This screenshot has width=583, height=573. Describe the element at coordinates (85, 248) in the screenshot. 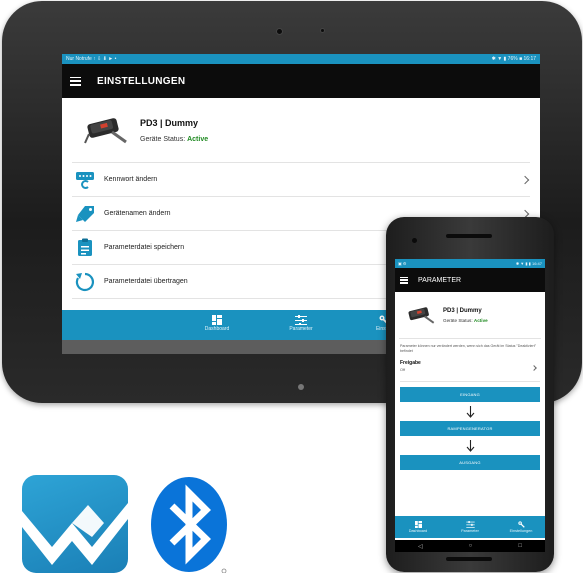

I see `clipboard-icon` at that location.